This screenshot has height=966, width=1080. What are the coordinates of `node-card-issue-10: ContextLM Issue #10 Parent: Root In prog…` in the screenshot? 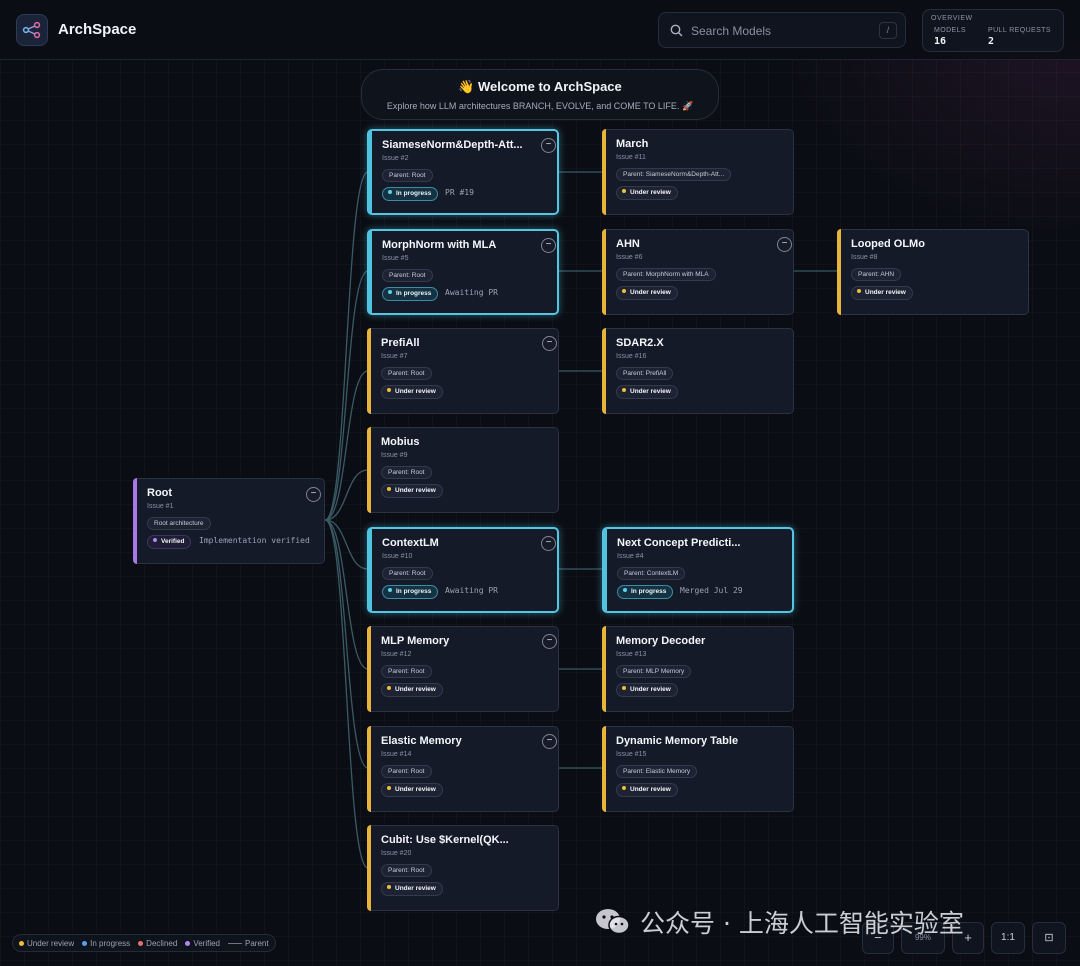 It's located at (463, 570).